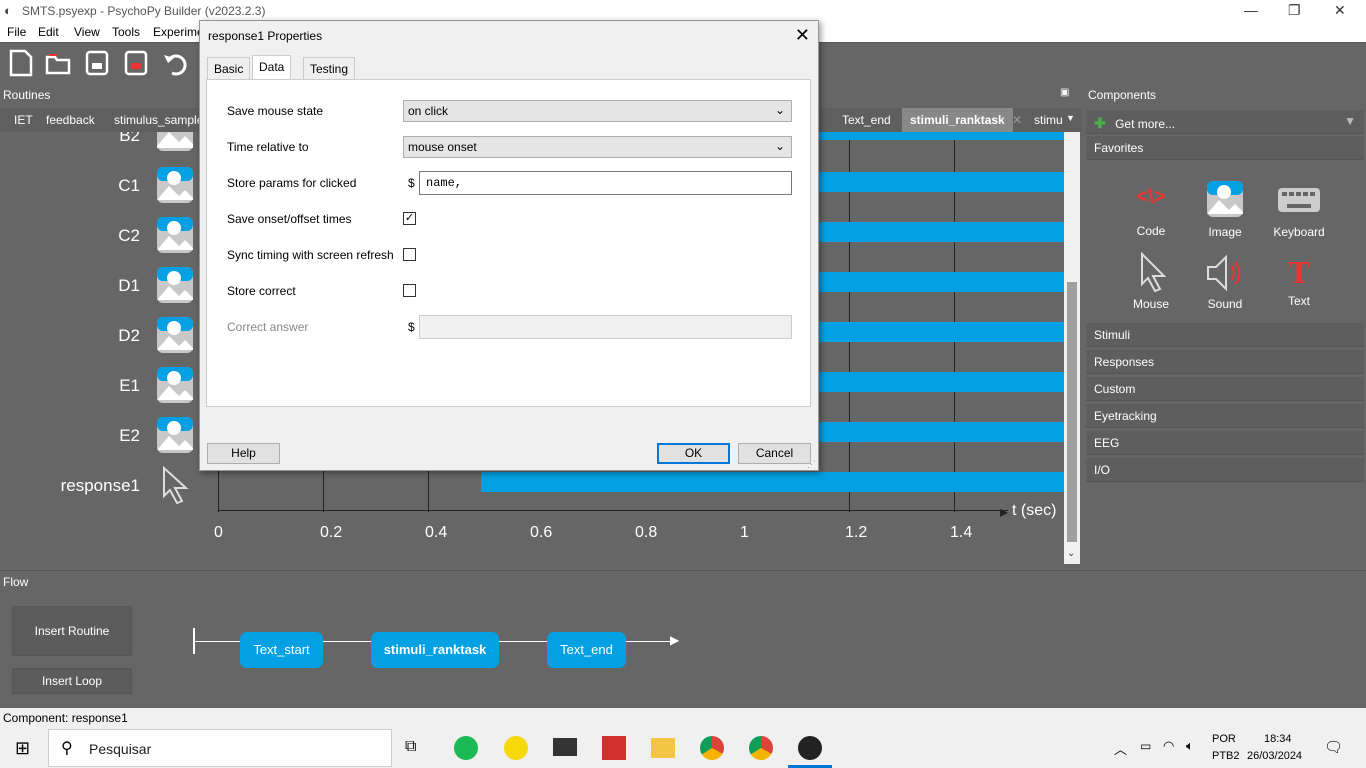  What do you see at coordinates (1151, 281) in the screenshot?
I see `mouse-component-button: Mouse` at bounding box center [1151, 281].